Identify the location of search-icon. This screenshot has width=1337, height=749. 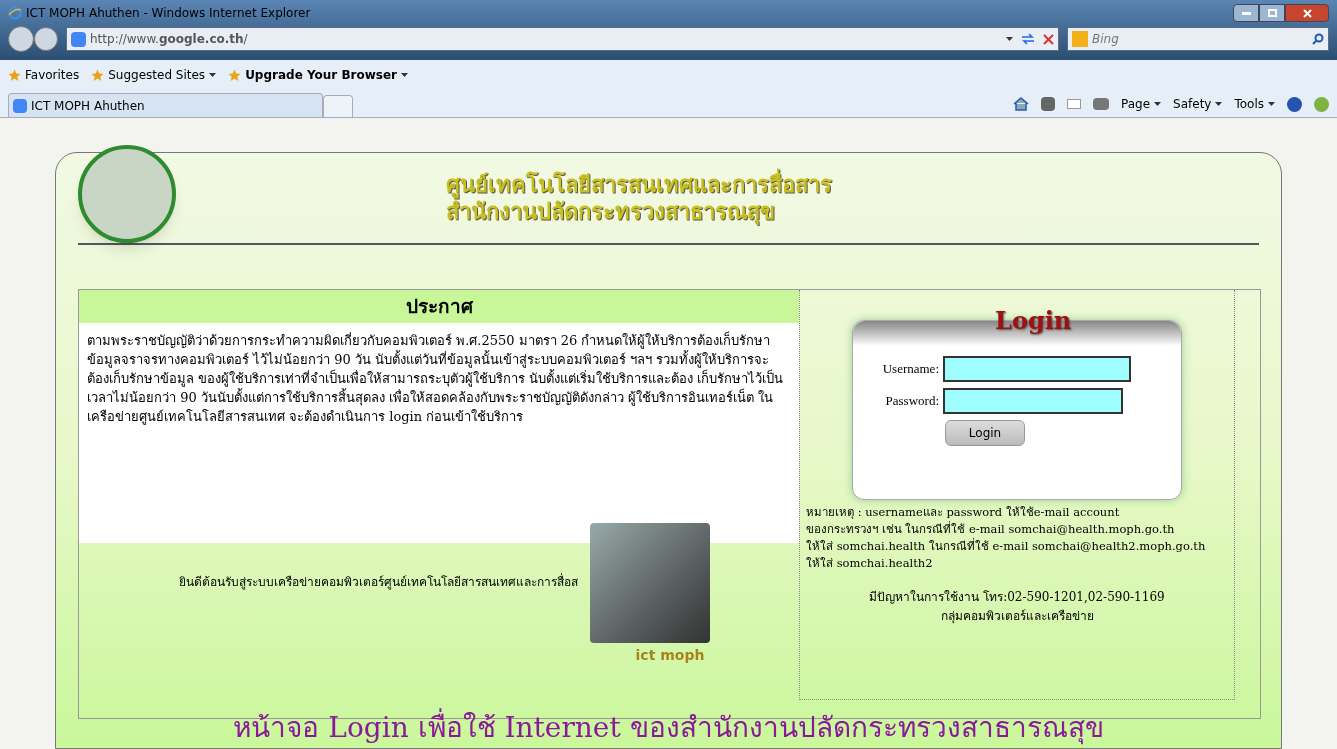
(1318, 39).